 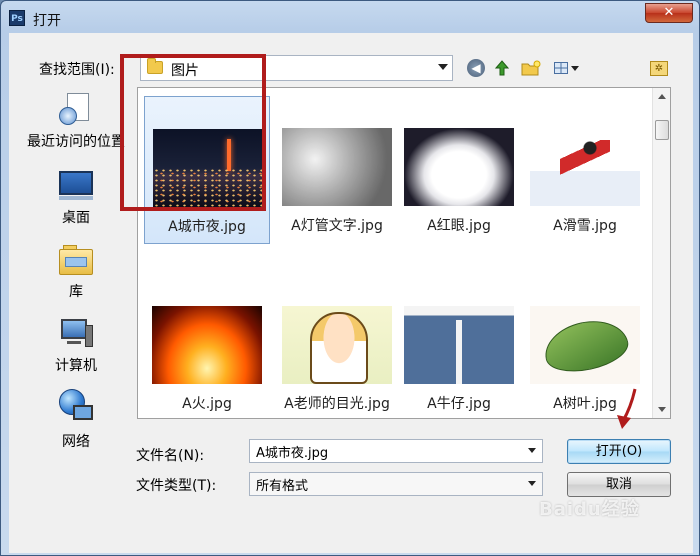 What do you see at coordinates (17, 18) in the screenshot?
I see `photoshop-app-icon: Ps` at bounding box center [17, 18].